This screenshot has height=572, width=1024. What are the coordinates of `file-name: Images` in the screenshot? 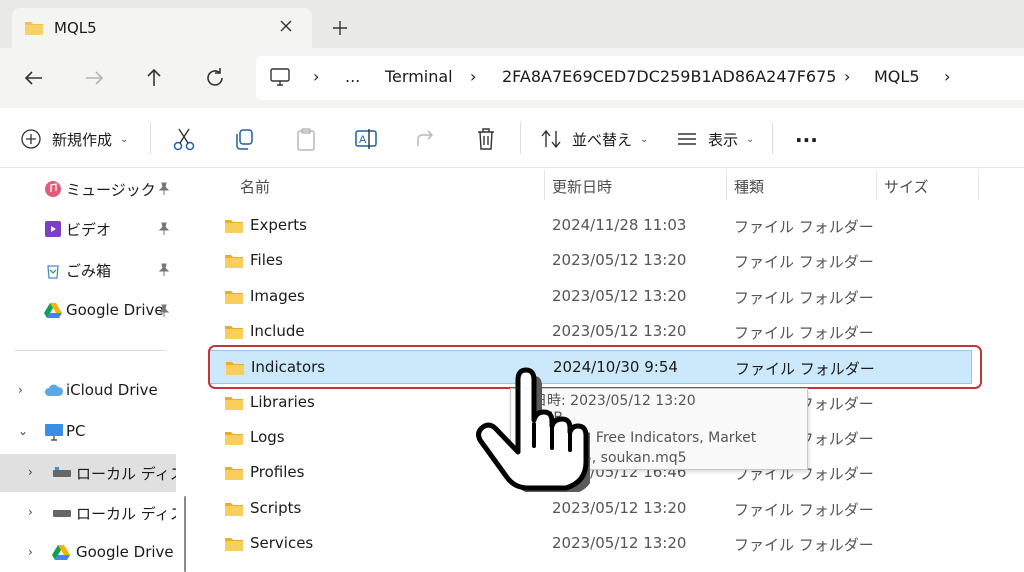 It's located at (277, 296).